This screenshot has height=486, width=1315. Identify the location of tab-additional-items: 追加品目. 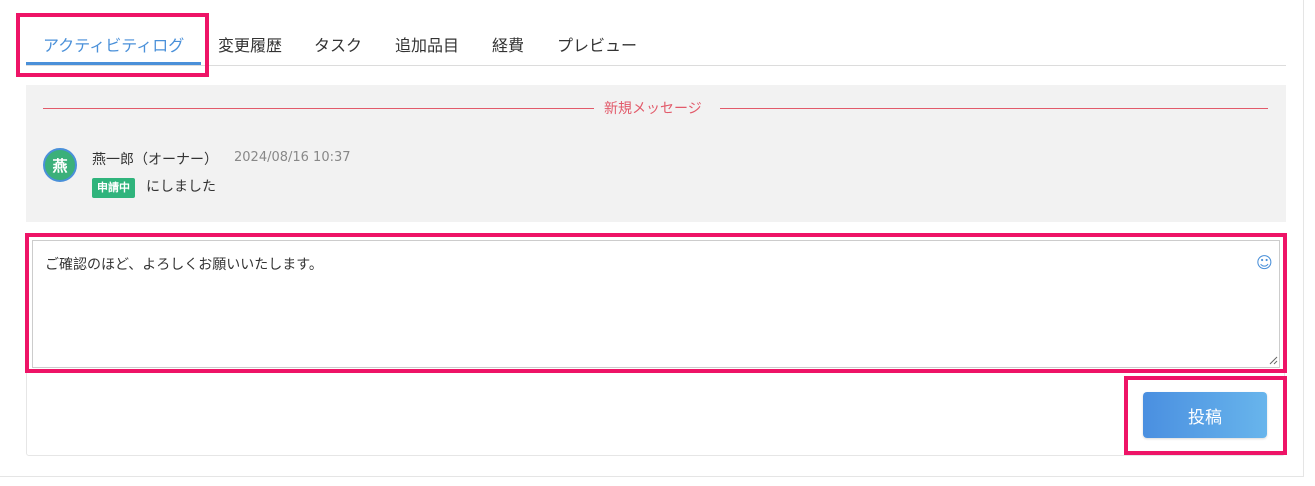
(427, 44).